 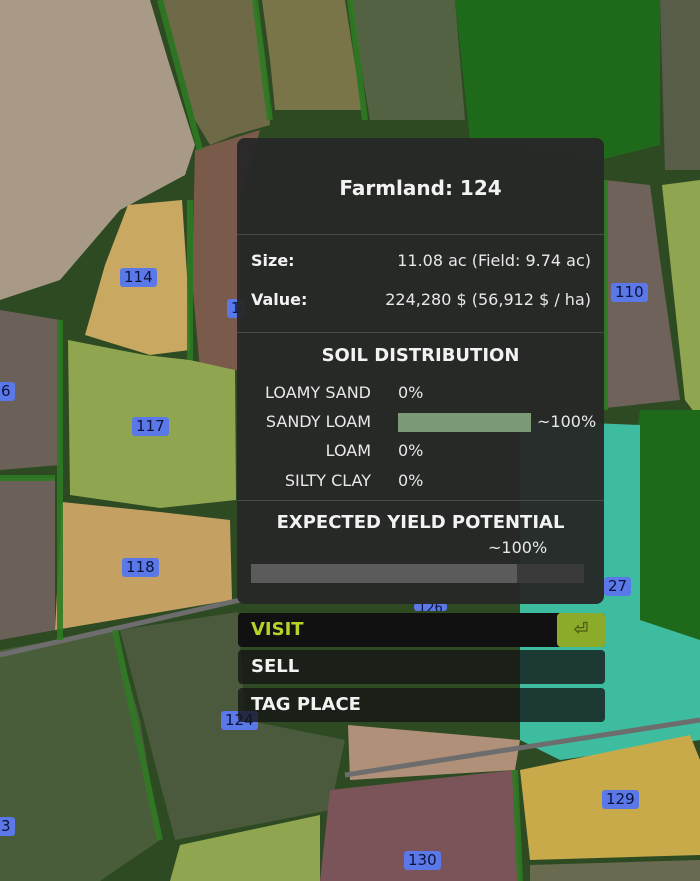 I want to click on field-left-mid, so click(x=27, y=559).